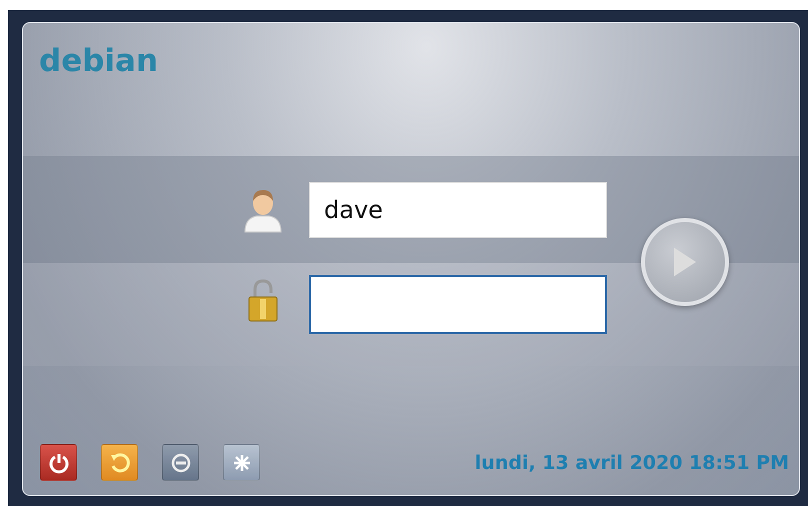  I want to click on password-field, so click(458, 304).